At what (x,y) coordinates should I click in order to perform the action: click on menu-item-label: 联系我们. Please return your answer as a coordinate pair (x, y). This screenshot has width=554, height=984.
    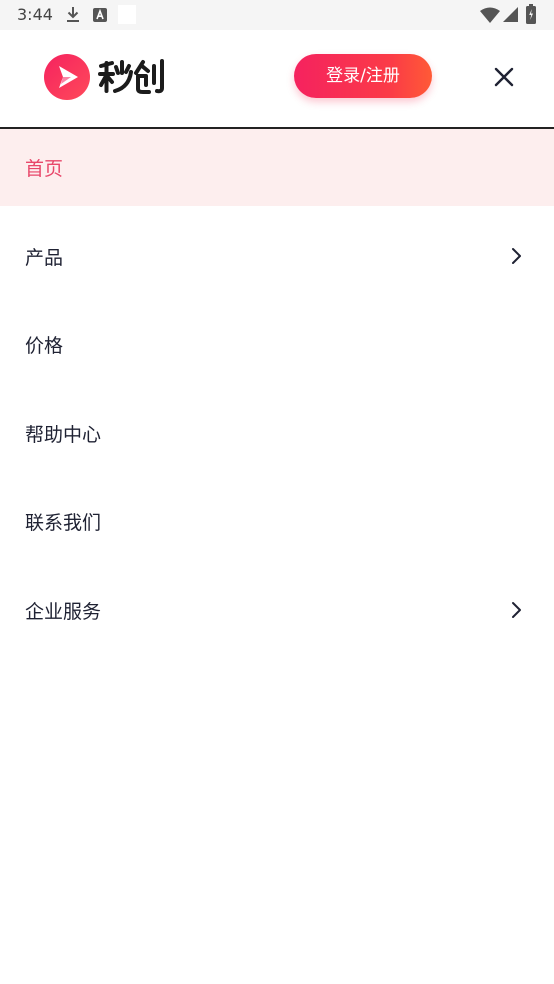
    Looking at the image, I should click on (63, 523).